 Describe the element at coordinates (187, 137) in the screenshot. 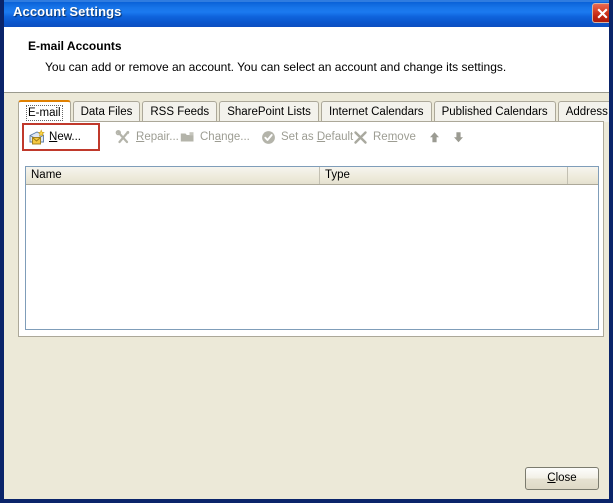

I see `change-folder-icon` at that location.